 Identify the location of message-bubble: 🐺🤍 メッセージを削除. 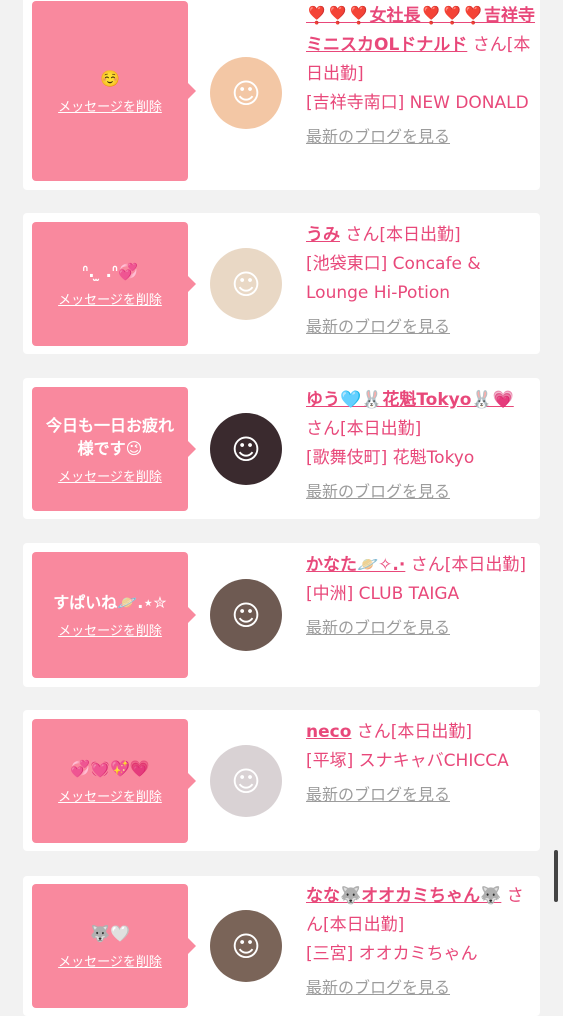
(114, 946).